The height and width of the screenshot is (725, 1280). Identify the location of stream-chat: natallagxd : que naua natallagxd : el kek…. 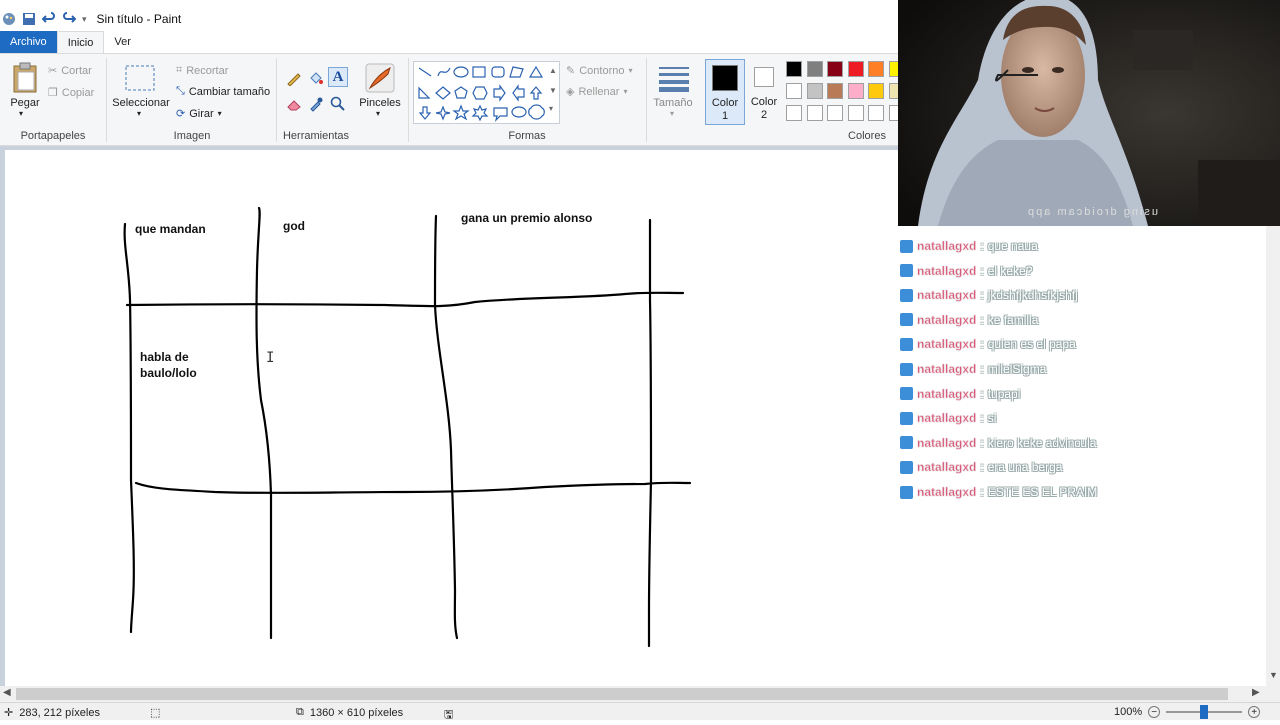
(1083, 371).